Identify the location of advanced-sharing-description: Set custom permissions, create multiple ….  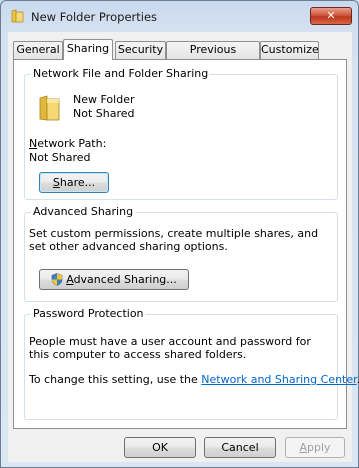
(174, 240).